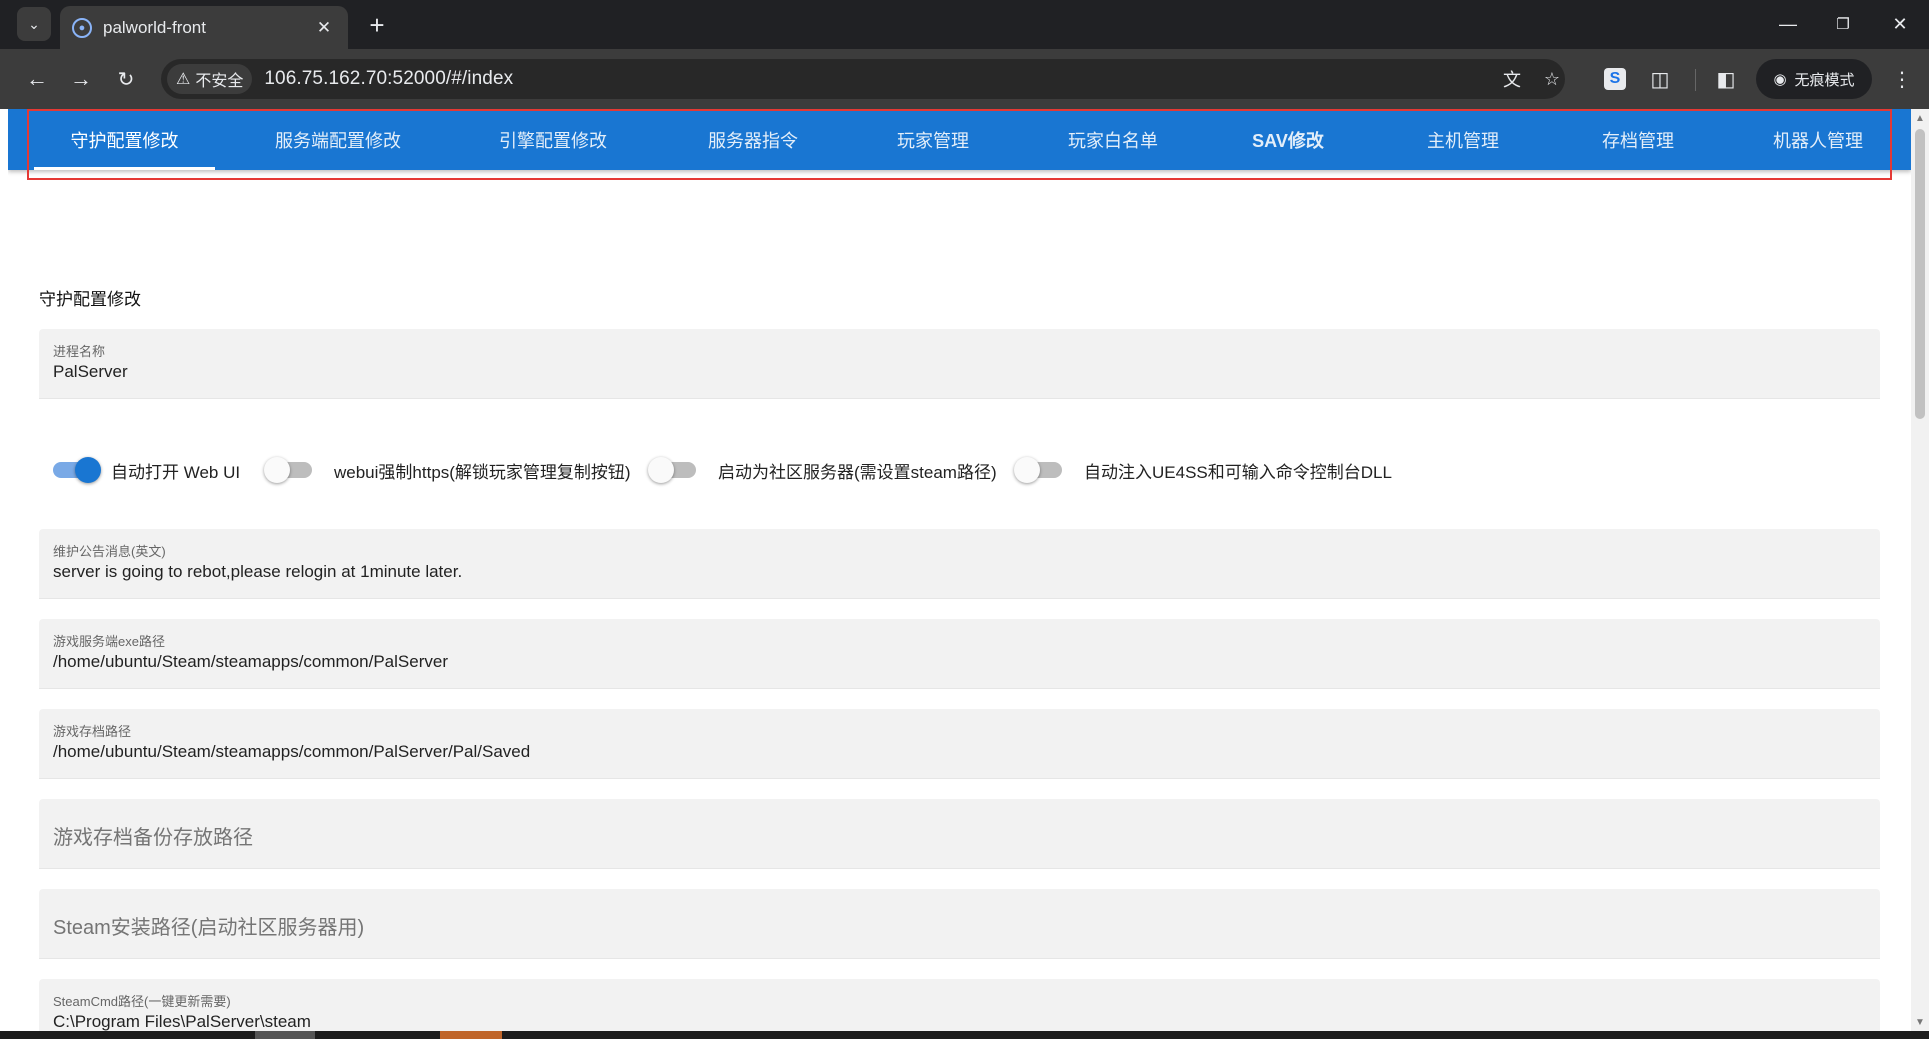 This screenshot has width=1929, height=1039. Describe the element at coordinates (964, 24) in the screenshot. I see `browser-tab-bar: ⌄ ● palworld-front ✕ + — ❐ ✕` at that location.